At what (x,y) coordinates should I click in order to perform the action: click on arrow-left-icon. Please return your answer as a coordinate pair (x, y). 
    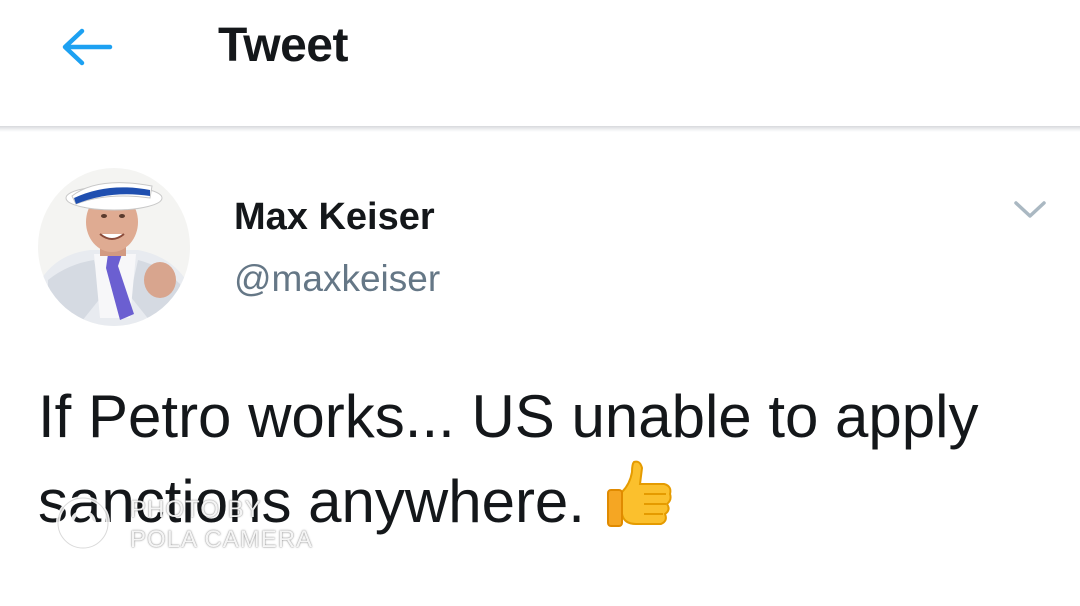
    Looking at the image, I should click on (87, 47).